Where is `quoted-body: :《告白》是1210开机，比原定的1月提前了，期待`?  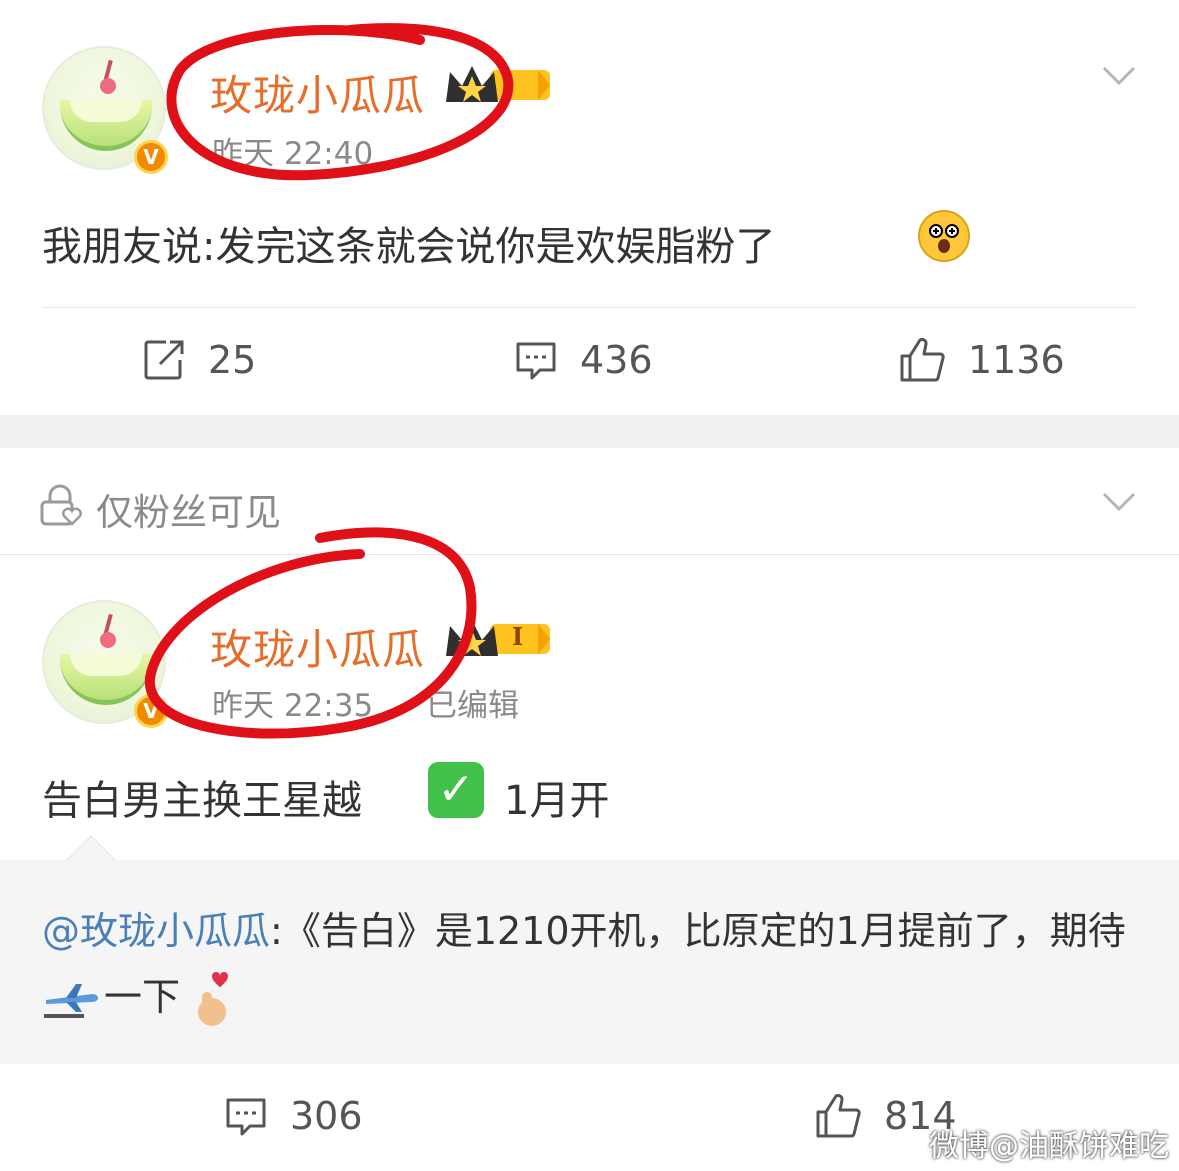 quoted-body: :《告白》是1210开机，比原定的1月提前了，期待 is located at coordinates (698, 931).